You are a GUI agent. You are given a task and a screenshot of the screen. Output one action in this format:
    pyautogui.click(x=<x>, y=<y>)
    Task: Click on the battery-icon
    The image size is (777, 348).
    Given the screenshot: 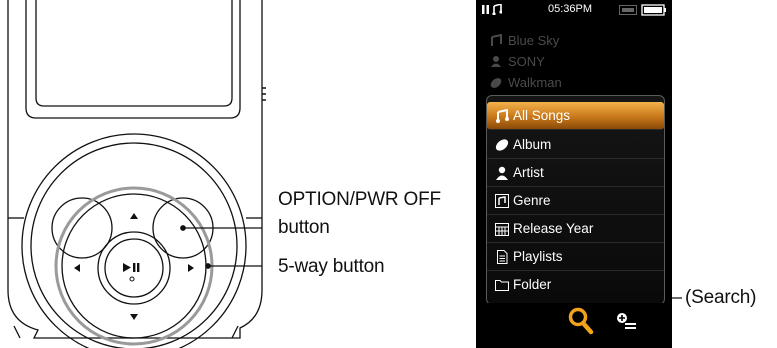 What is the action you would take?
    pyautogui.click(x=653, y=10)
    